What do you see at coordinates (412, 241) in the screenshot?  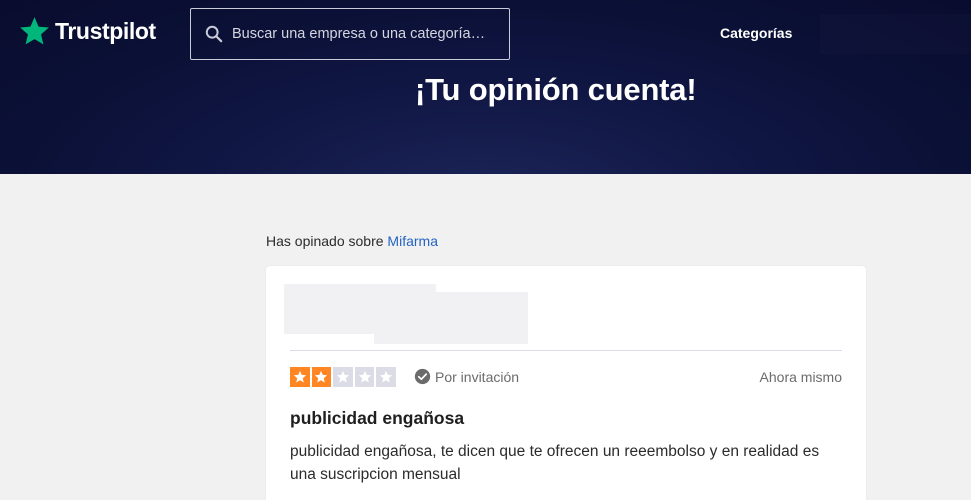 I see `company-link: Mifarma` at bounding box center [412, 241].